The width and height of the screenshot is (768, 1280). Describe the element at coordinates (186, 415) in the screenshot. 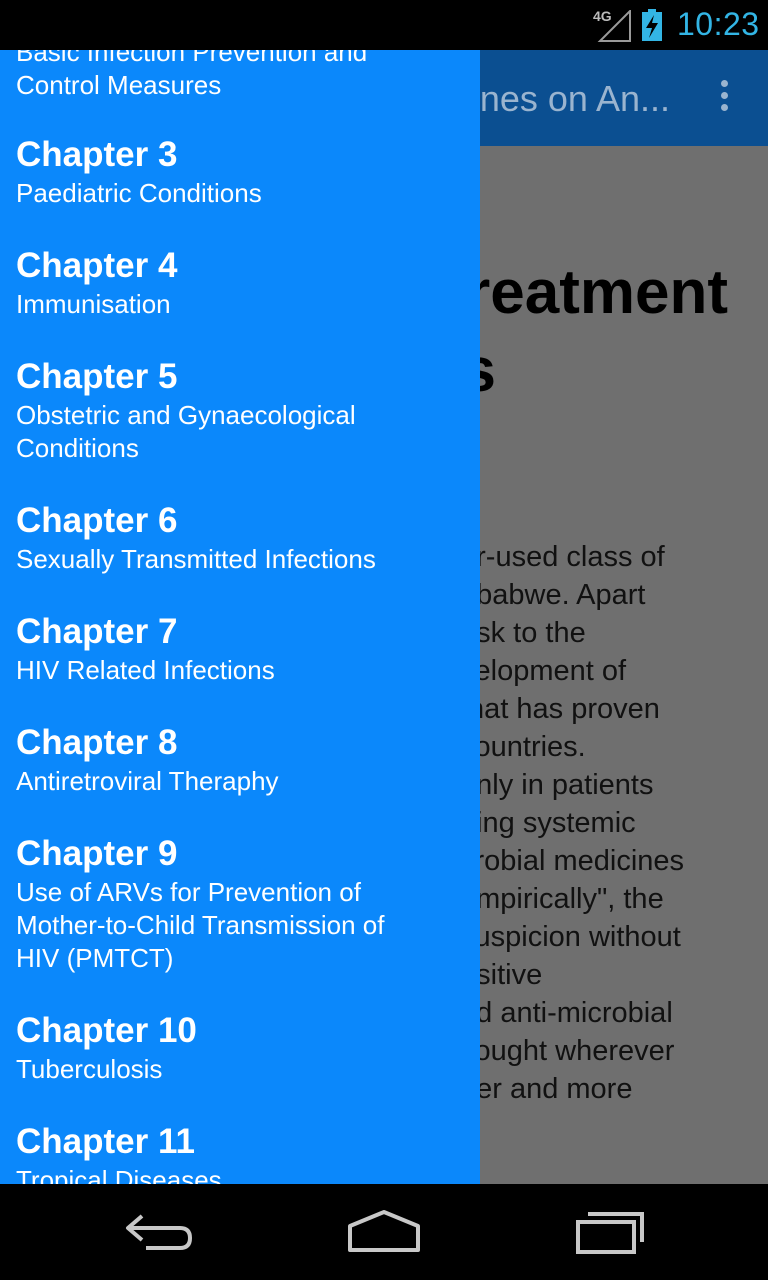

I see `item-subtitle: Obstetric and Gynaecological` at that location.